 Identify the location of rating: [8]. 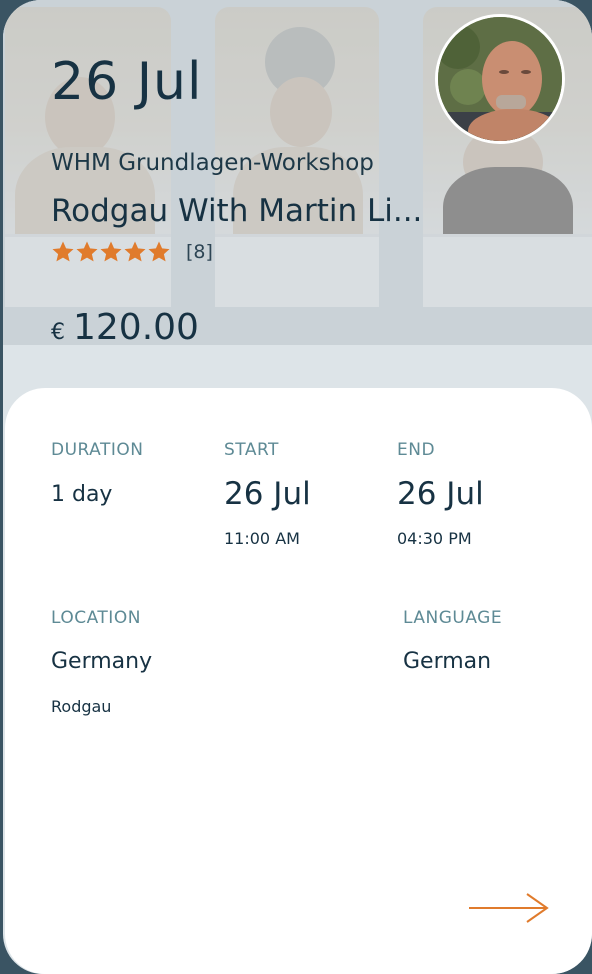
(132, 252).